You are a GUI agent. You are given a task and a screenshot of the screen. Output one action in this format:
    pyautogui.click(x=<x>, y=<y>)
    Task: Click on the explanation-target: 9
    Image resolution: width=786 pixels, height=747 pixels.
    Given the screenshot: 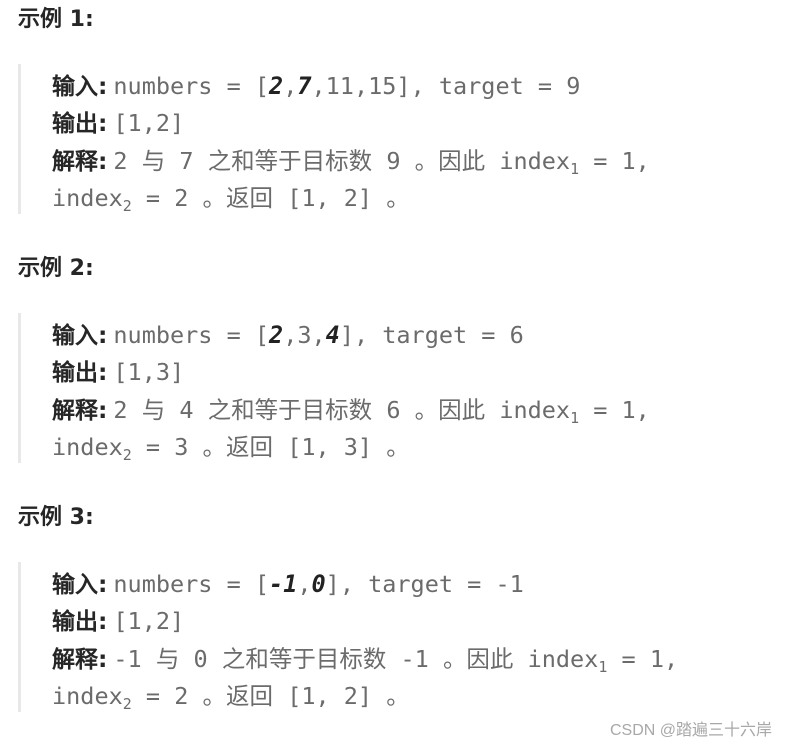 What is the action you would take?
    pyautogui.click(x=393, y=161)
    